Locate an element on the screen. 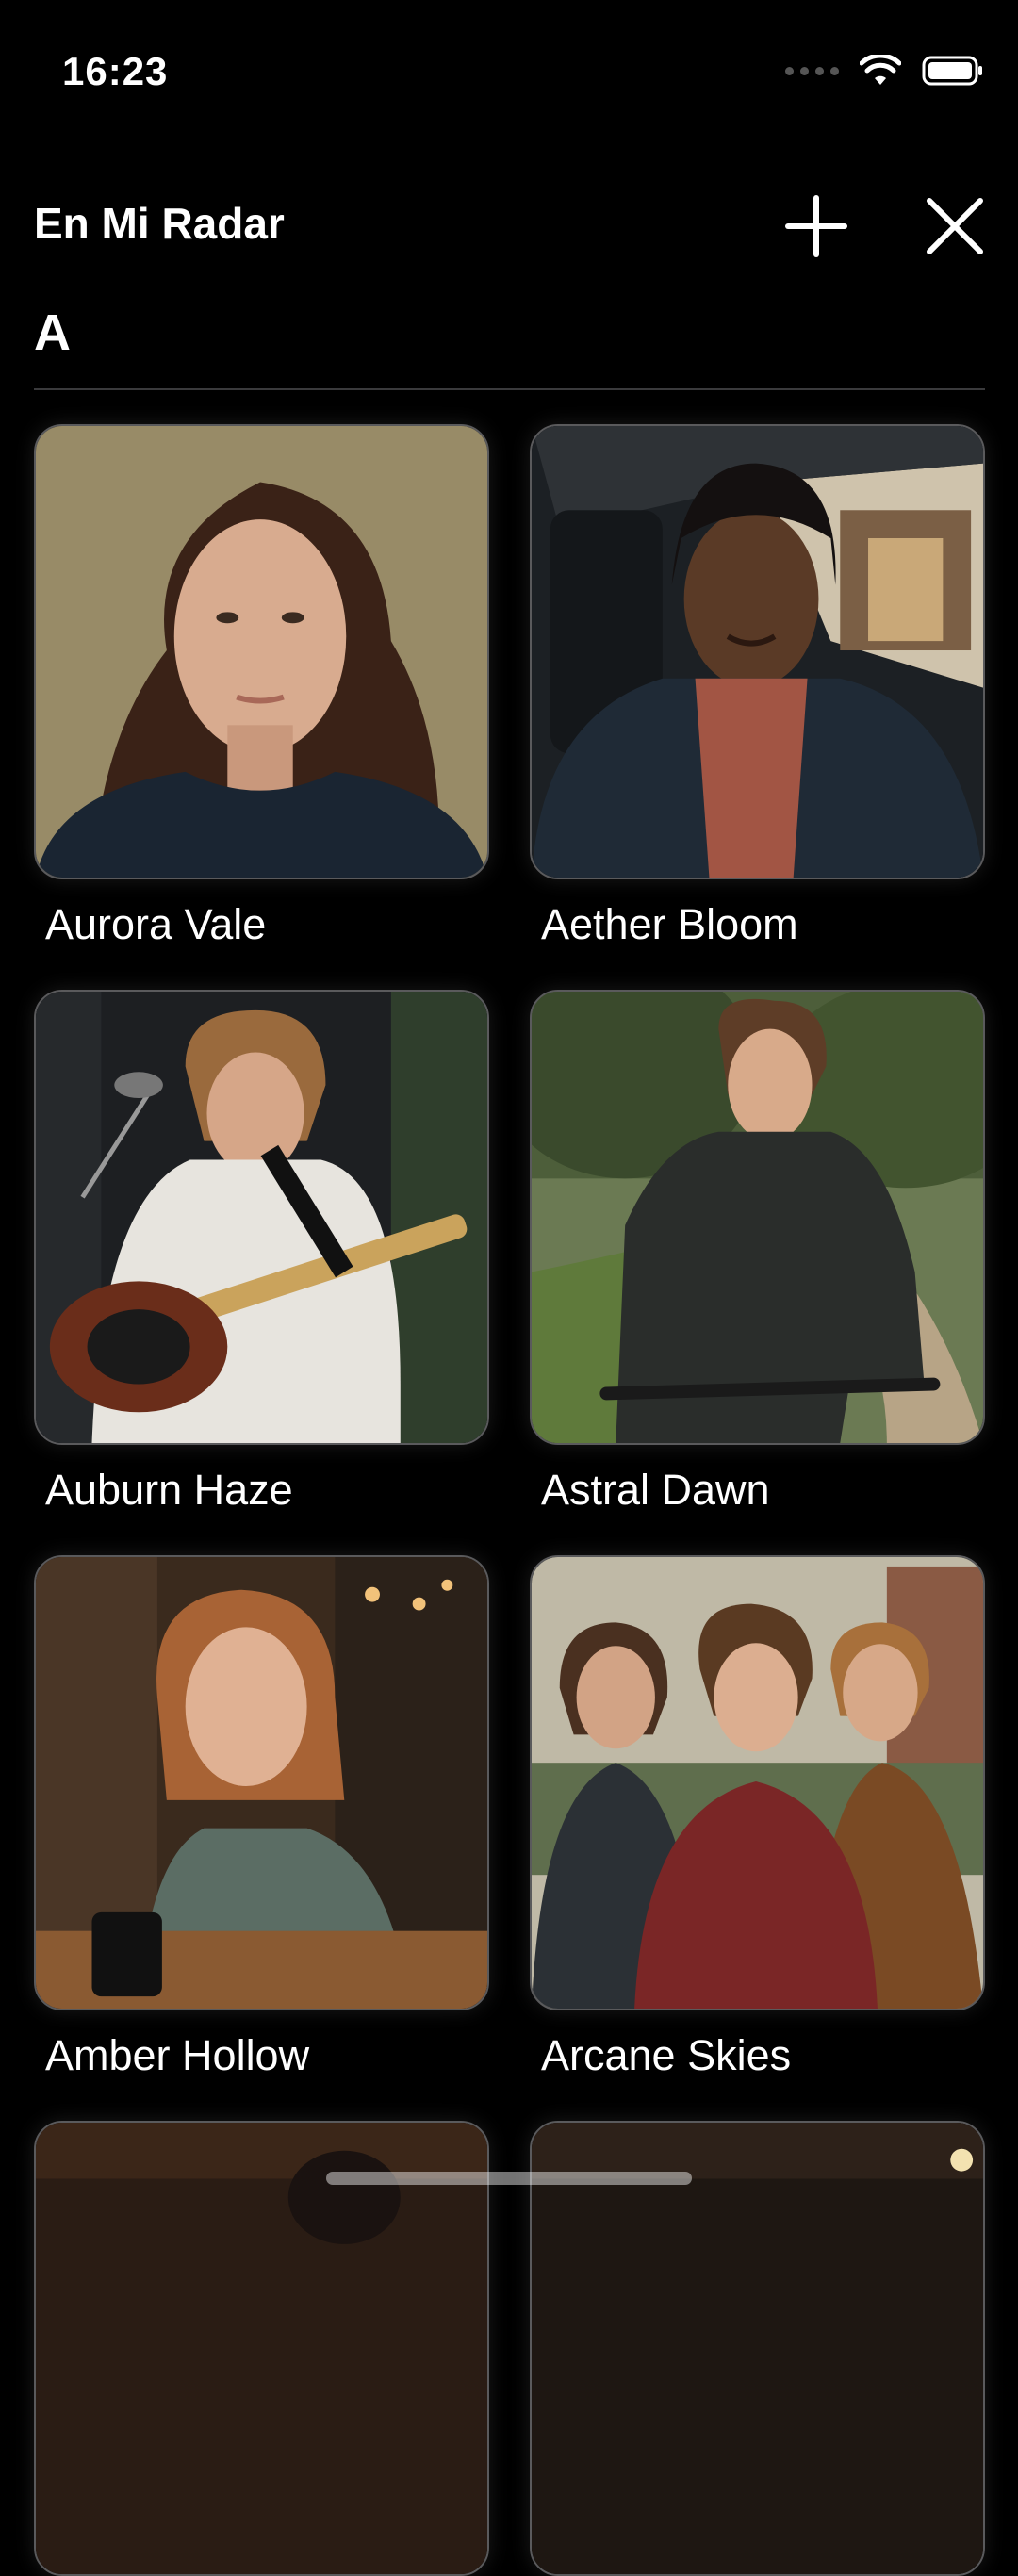  artist-name: Amber Hollow is located at coordinates (177, 2055).